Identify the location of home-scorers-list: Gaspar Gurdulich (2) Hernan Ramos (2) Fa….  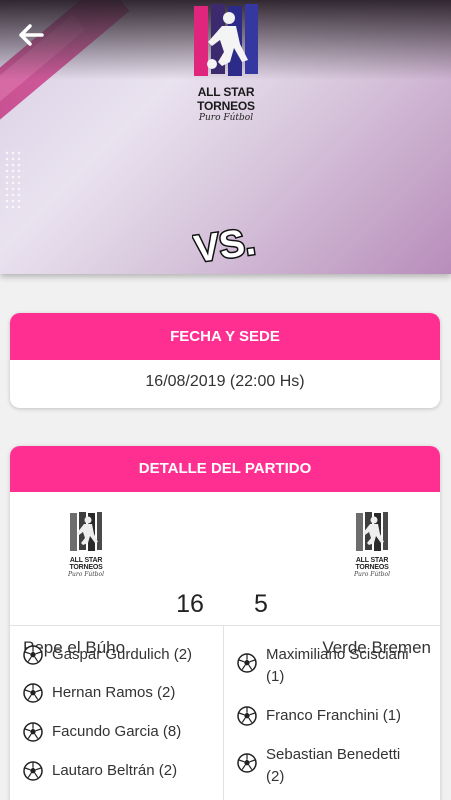
(117, 713).